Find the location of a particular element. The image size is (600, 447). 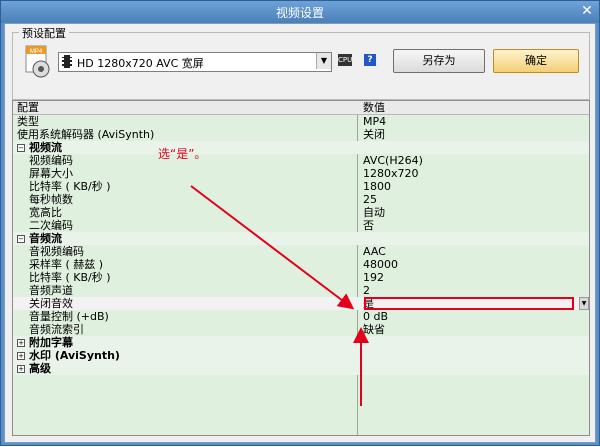

row-value: 自动 is located at coordinates (473, 212).